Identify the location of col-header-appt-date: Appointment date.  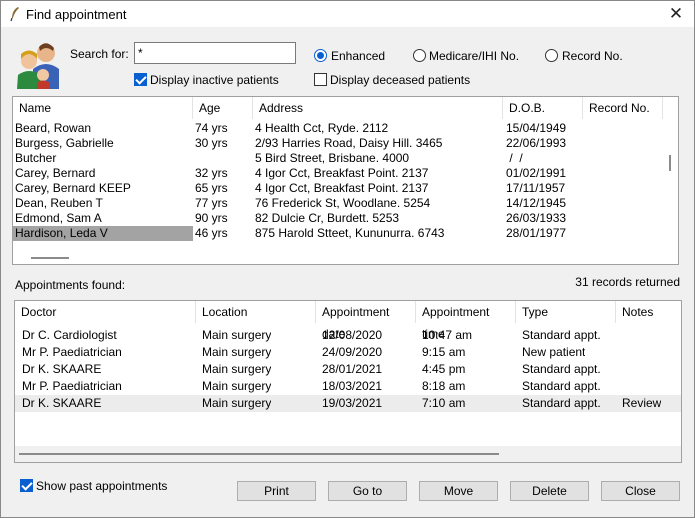
(366, 321).